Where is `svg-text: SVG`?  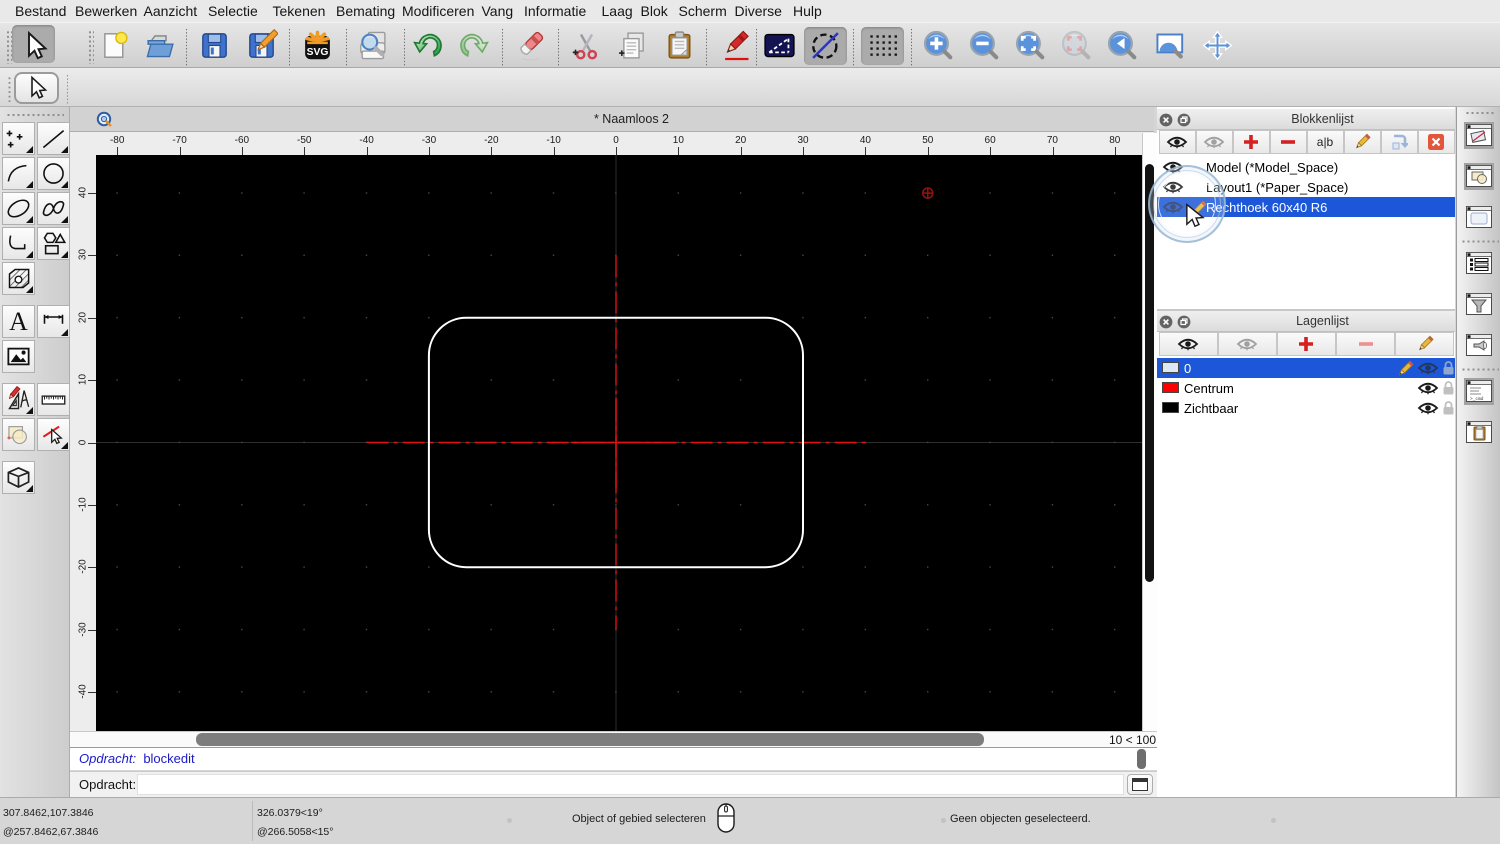
svg-text: SVG is located at coordinates (317, 52).